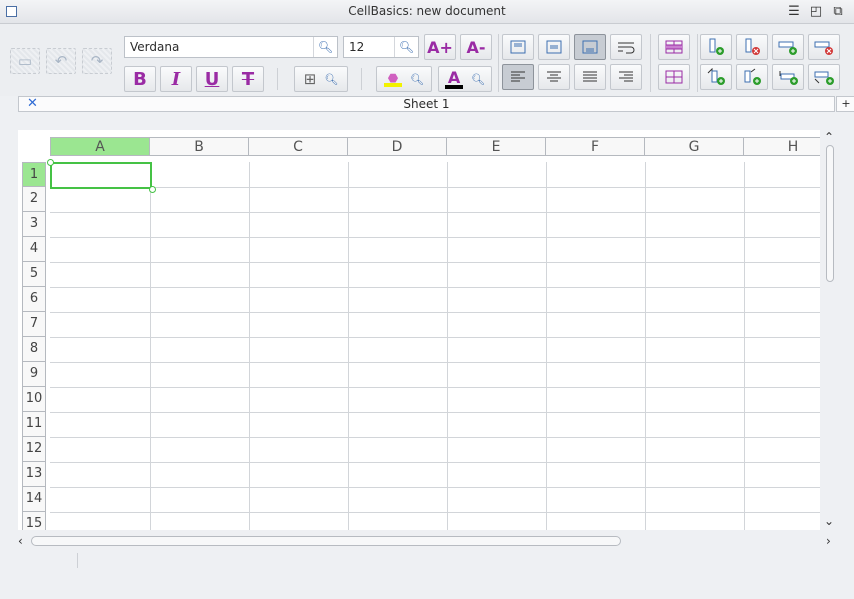  Describe the element at coordinates (838, 12) in the screenshot. I see `restore-icon: ⧉` at that location.